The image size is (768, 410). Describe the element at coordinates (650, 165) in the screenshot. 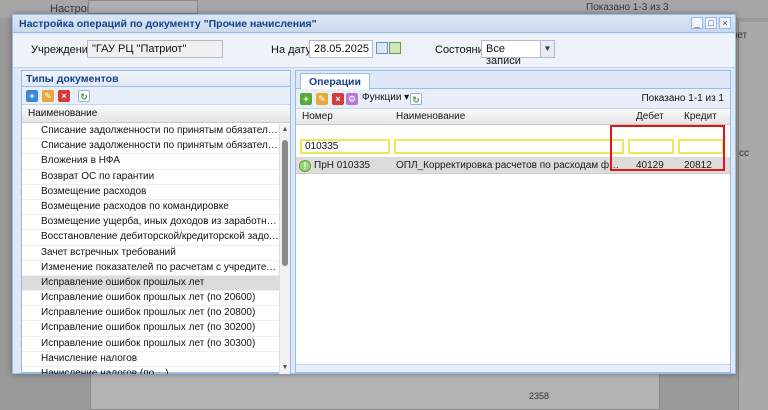

I see `row-debit: 40129` at that location.